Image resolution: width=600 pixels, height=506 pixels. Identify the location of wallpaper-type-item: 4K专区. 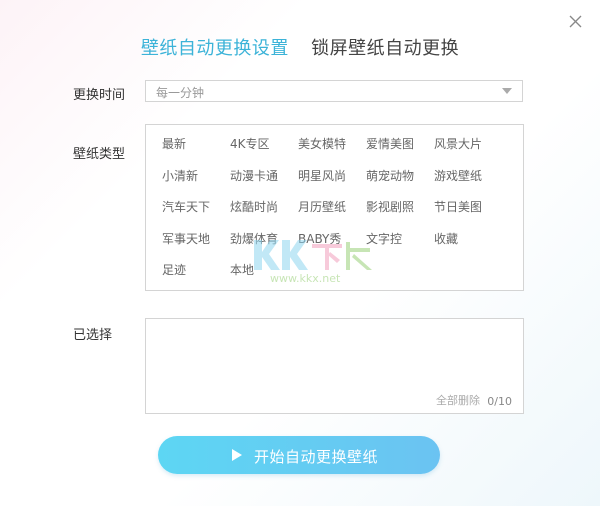
(264, 151).